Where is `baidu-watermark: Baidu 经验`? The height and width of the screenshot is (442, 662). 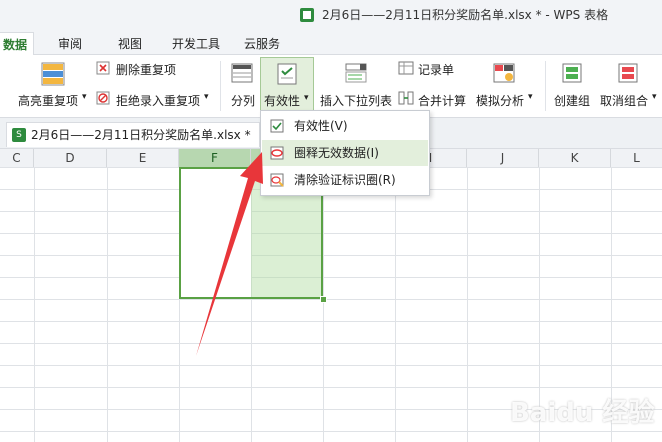
baidu-watermark: Baidu 经验 is located at coordinates (582, 413).